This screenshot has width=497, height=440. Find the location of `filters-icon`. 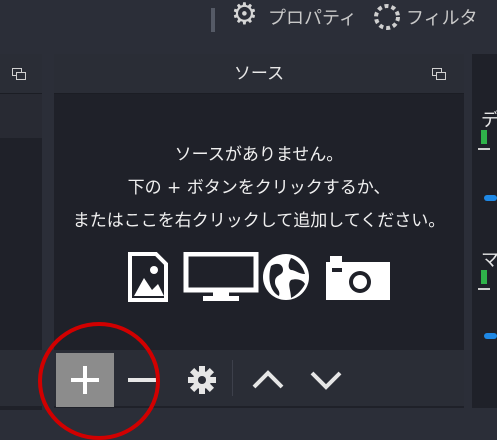

filters-icon is located at coordinates (387, 17).